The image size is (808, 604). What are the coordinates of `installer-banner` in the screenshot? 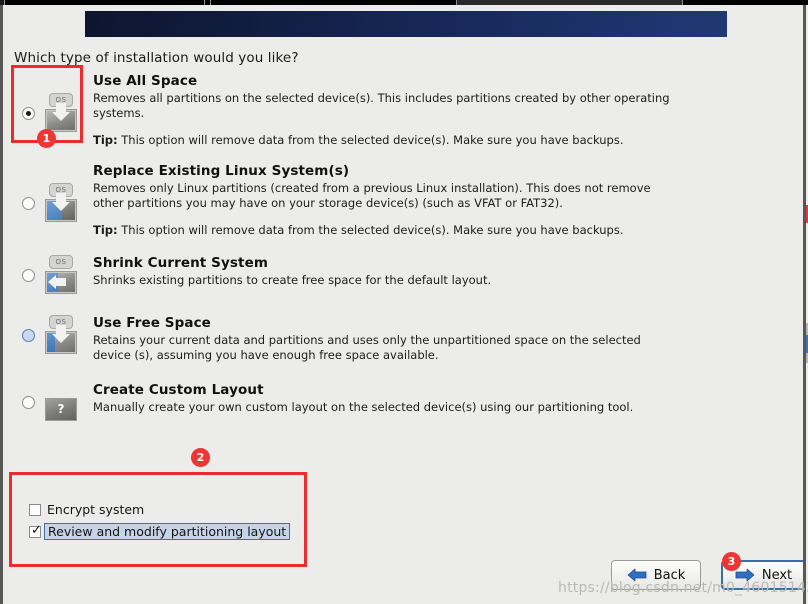 It's located at (406, 24).